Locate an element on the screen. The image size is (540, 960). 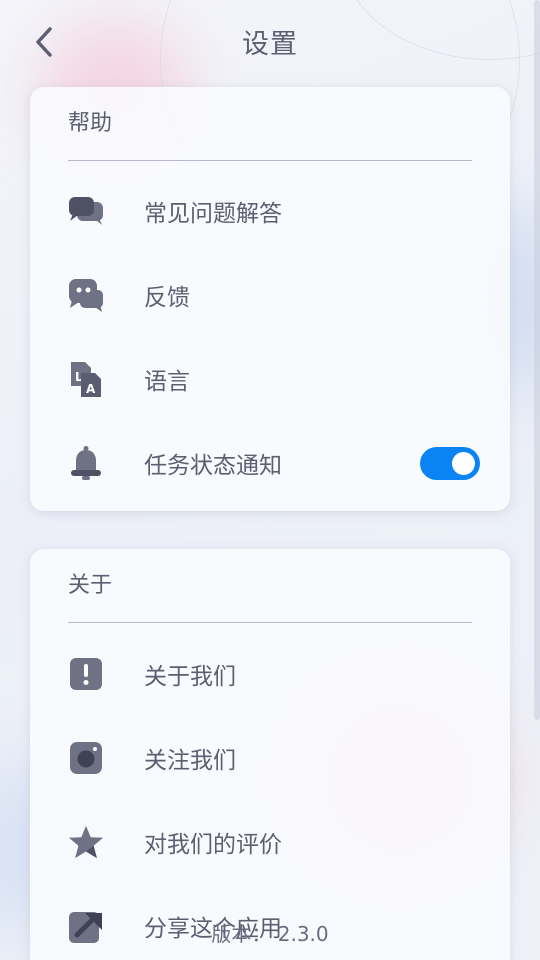
task-status-notification-item: 任务状态通知 is located at coordinates (270, 463).